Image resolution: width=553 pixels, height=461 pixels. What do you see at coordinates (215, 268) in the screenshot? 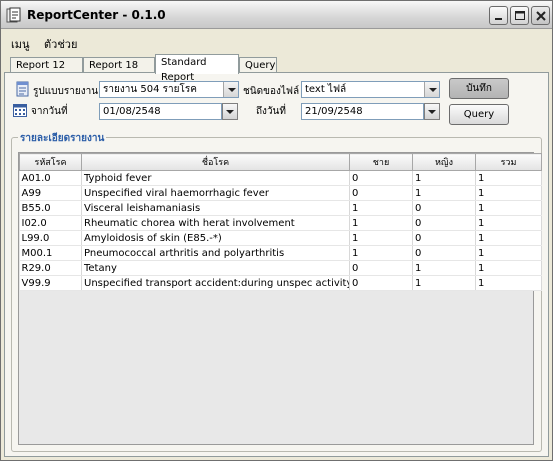
I see `cell-disease-name: Tetany` at bounding box center [215, 268].